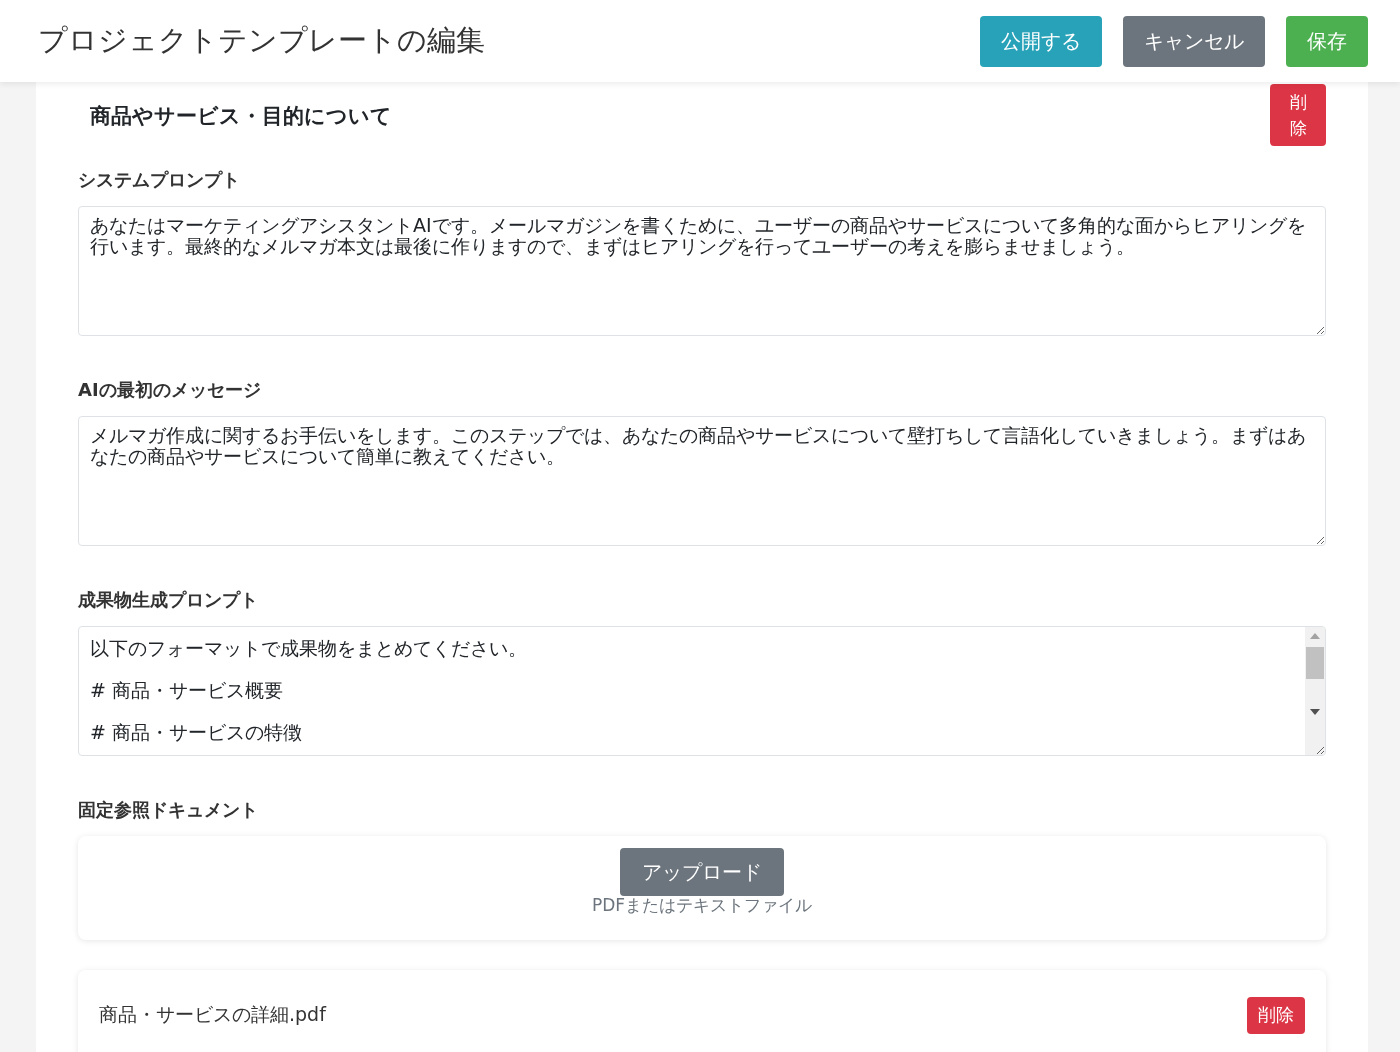 The width and height of the screenshot is (1400, 1052). I want to click on text-area: あなたはマーケティングアシスタントAIです。メールマガジンを書くために、ユーザーの商品やサービスについて多角的な面からヒアリングを行います。最終的なメルマガ本文は最後に作りますので、まずはヒアリングを行ってユーザーの考えを膨らませましょう。, so click(702, 271).